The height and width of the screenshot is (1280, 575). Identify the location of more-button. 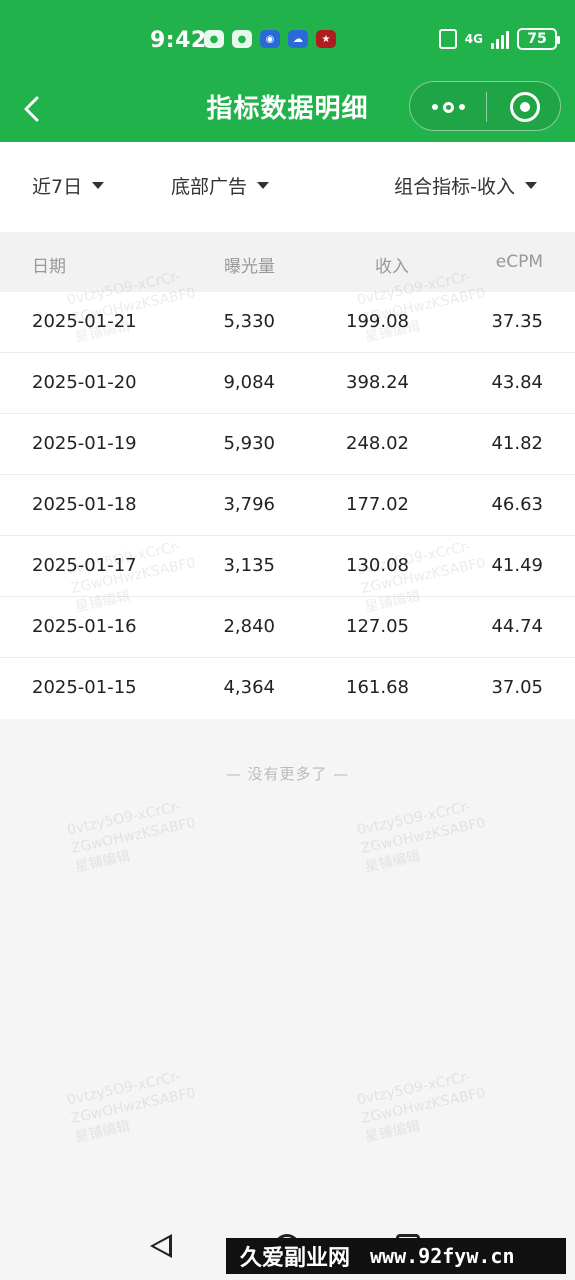
(448, 107).